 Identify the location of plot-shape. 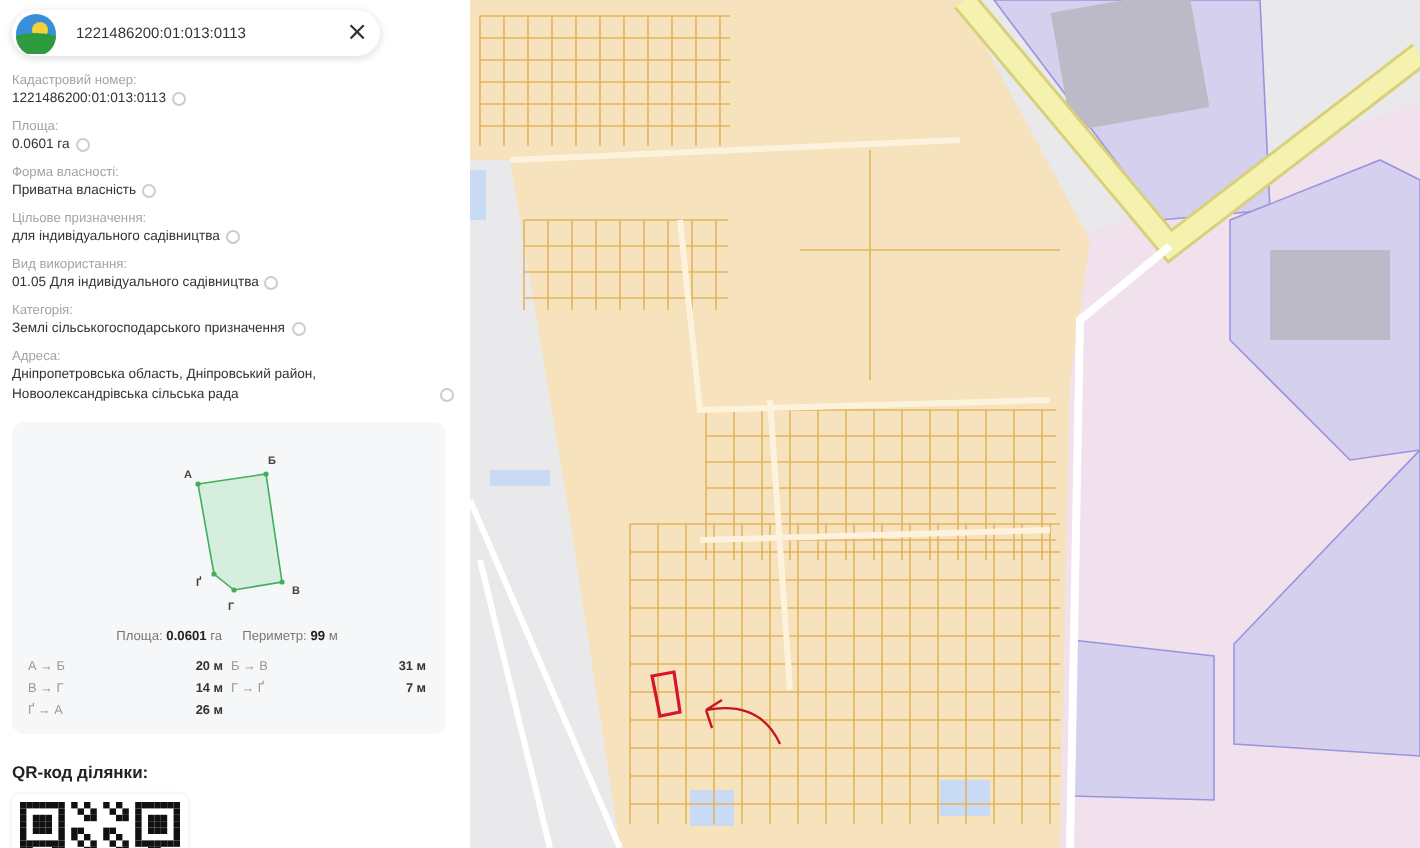
(239, 532).